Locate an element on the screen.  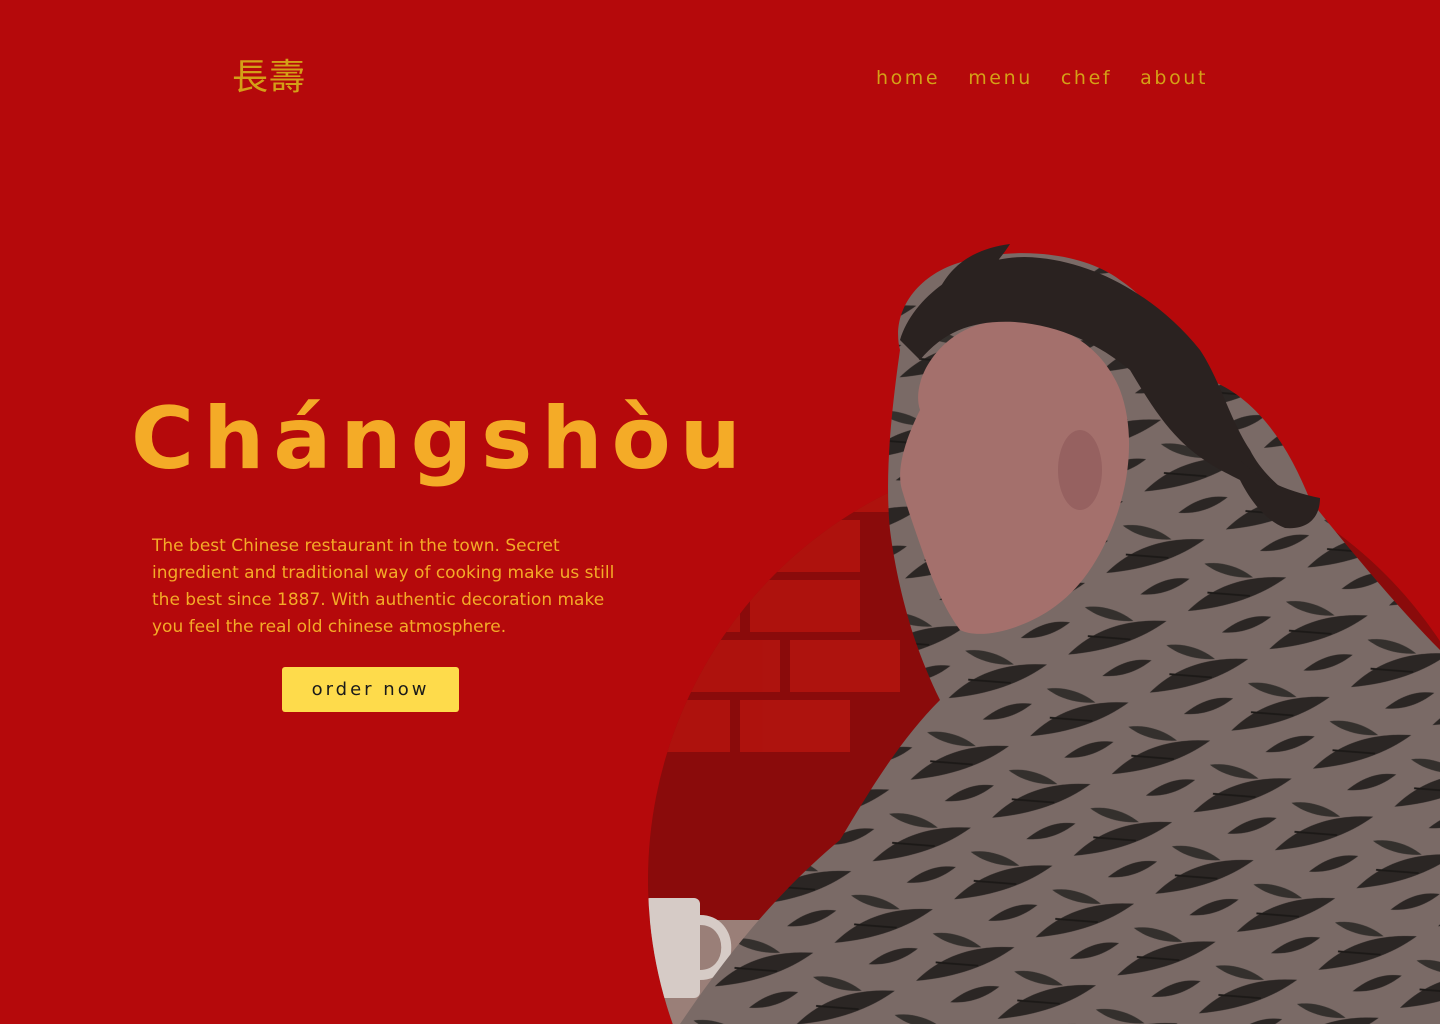
main-nav: home menu chef about is located at coordinates (1042, 78).